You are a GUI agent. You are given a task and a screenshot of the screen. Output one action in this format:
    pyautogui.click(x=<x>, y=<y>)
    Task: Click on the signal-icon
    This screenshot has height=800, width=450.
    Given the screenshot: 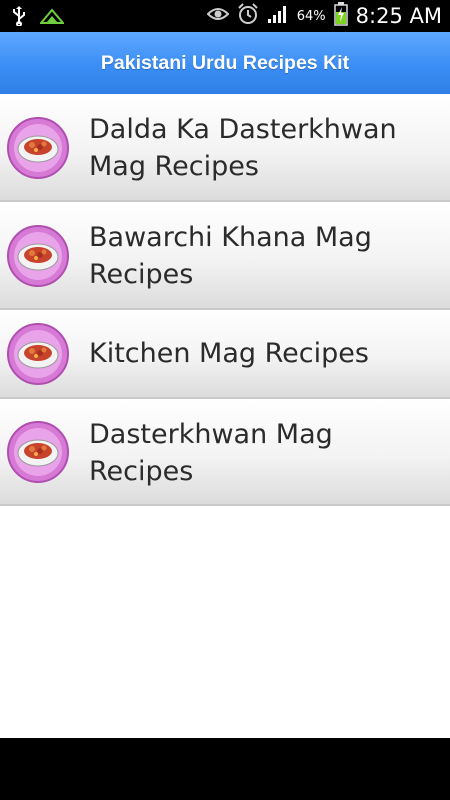 What is the action you would take?
    pyautogui.click(x=278, y=16)
    